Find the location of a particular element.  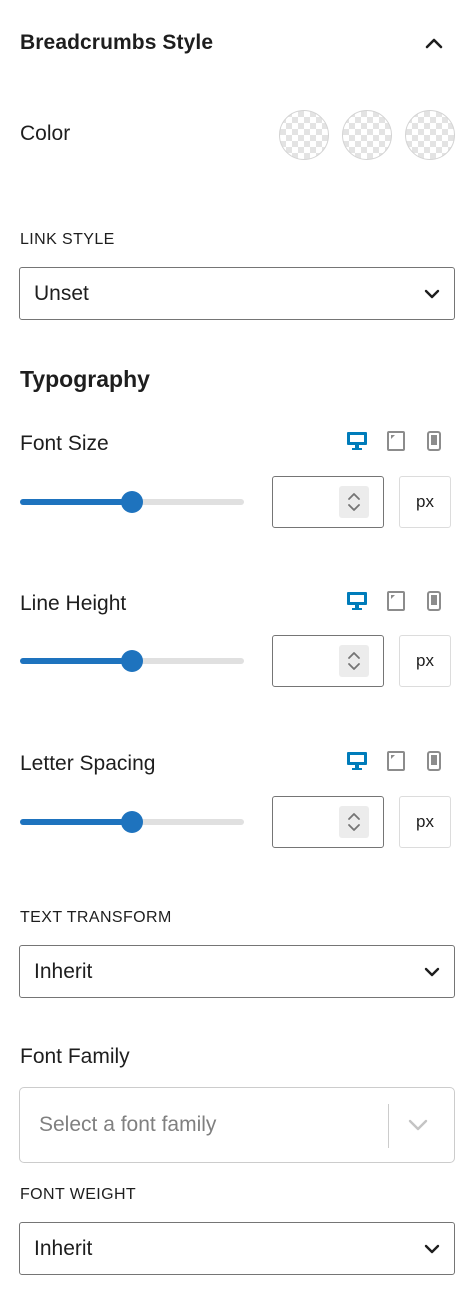

text-transform-label: TEXT TRANSFORM is located at coordinates (96, 917).